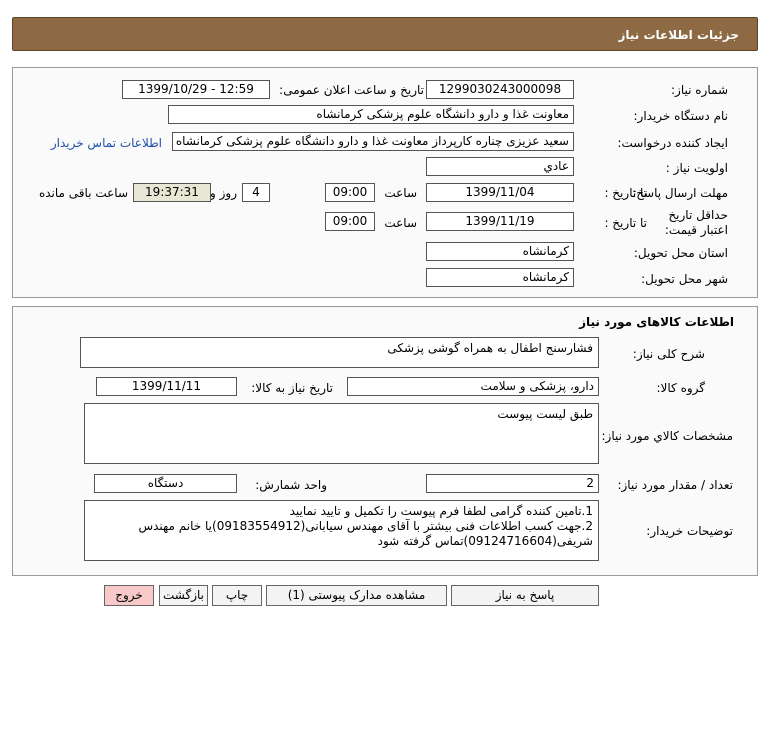 This screenshot has width=770, height=745. Describe the element at coordinates (684, 279) in the screenshot. I see `city-label: شهر محل تحویل:` at that location.